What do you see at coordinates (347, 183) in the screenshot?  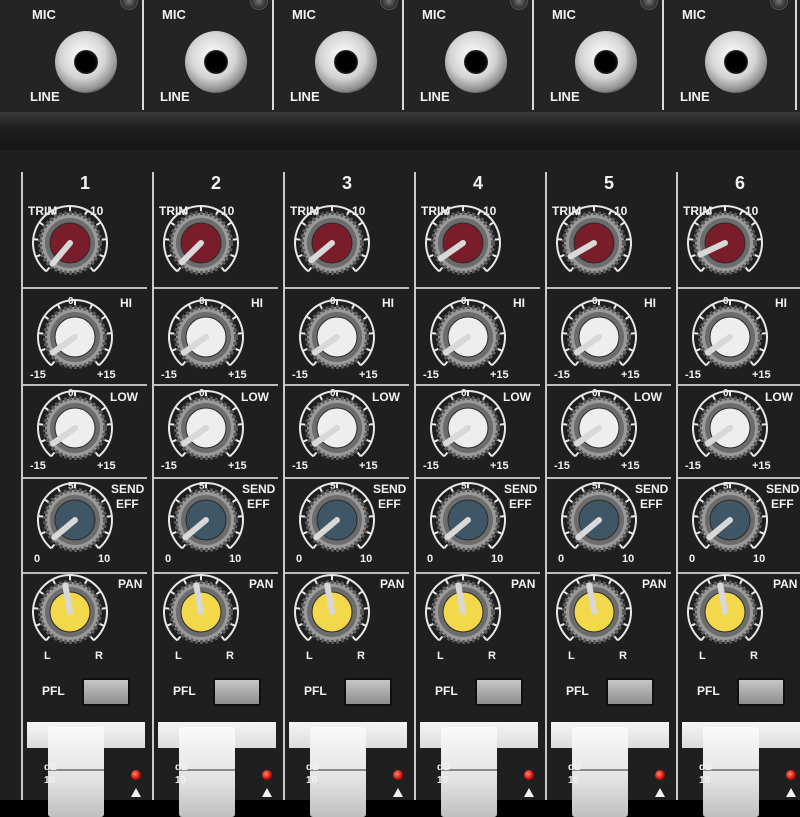 I see `channel-number: 3` at bounding box center [347, 183].